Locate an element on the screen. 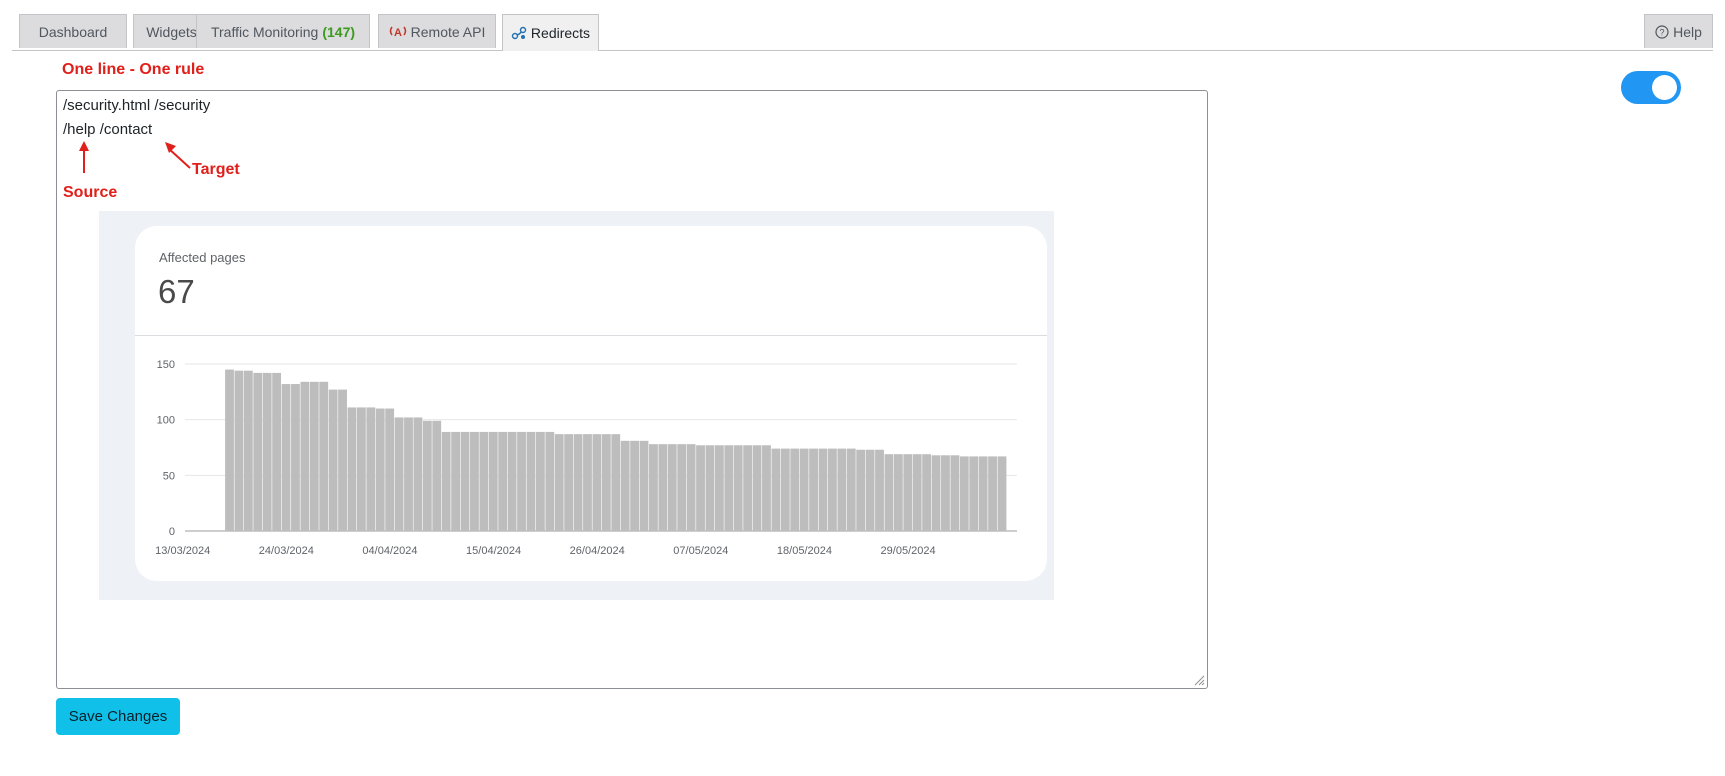  rules-heading: One line - One rule is located at coordinates (133, 69).